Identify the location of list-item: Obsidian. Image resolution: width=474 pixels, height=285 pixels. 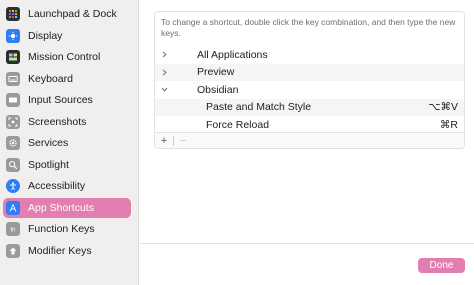
(309, 90).